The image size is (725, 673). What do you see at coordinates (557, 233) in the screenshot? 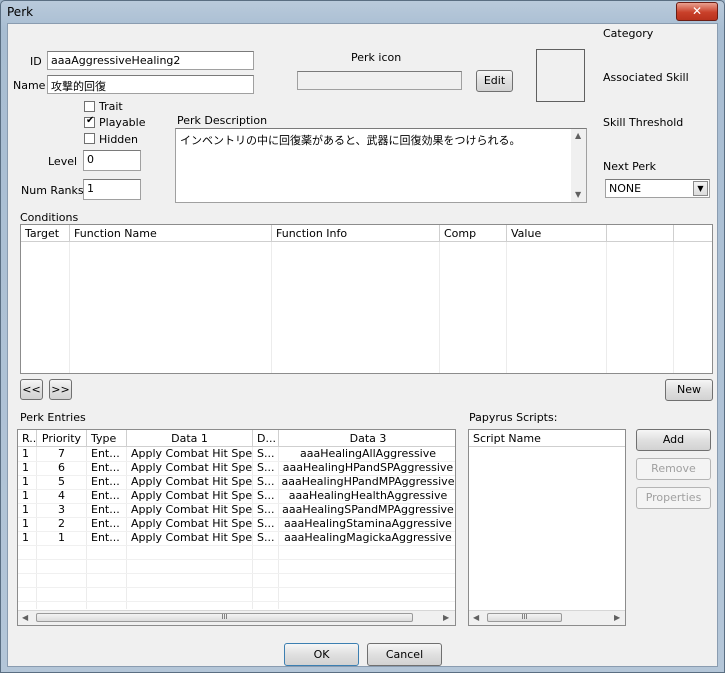
I see `conditions-col-value: Value` at bounding box center [557, 233].